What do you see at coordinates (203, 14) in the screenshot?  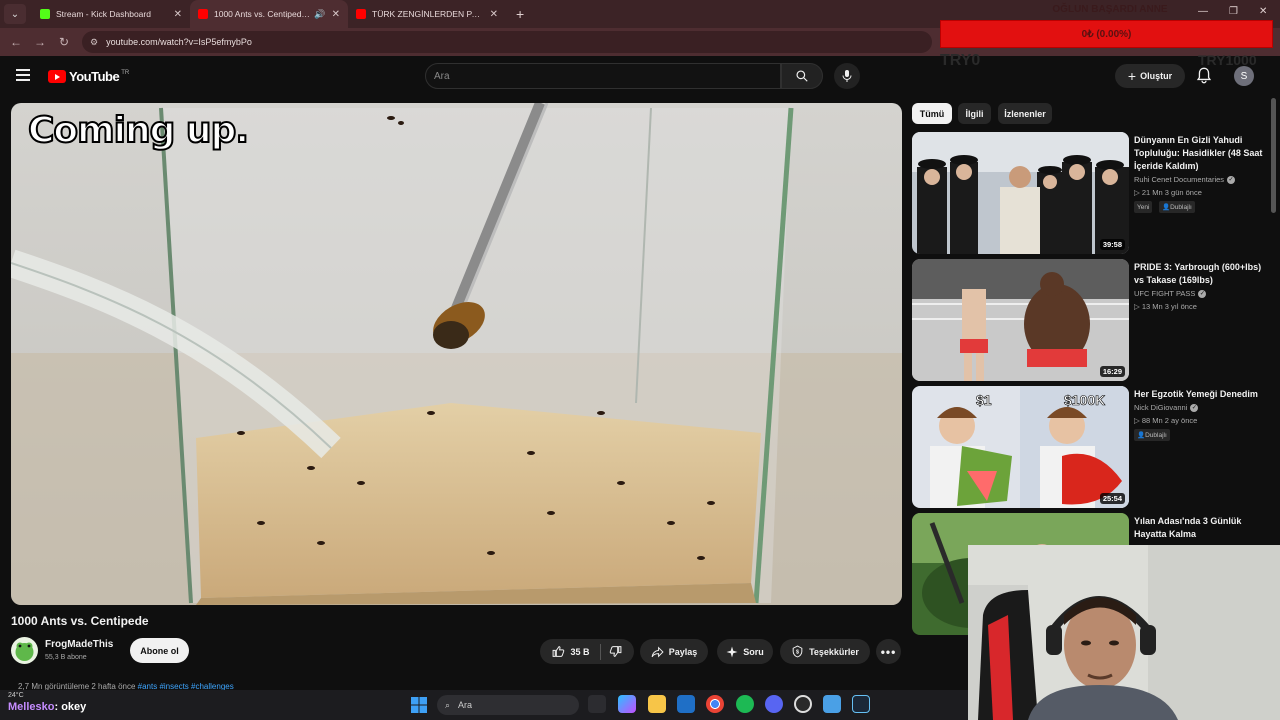 I see `youtube-favicon-icon` at bounding box center [203, 14].